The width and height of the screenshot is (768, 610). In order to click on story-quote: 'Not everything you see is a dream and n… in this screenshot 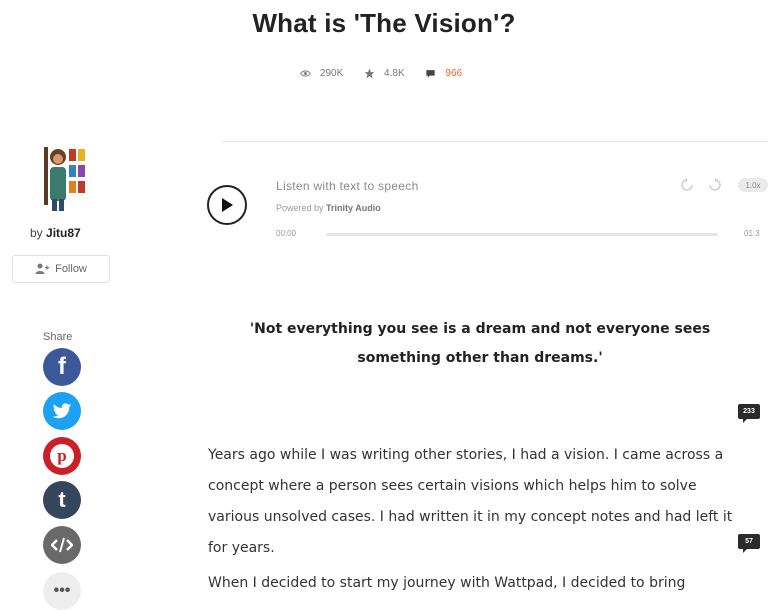, I will do `click(480, 344)`.